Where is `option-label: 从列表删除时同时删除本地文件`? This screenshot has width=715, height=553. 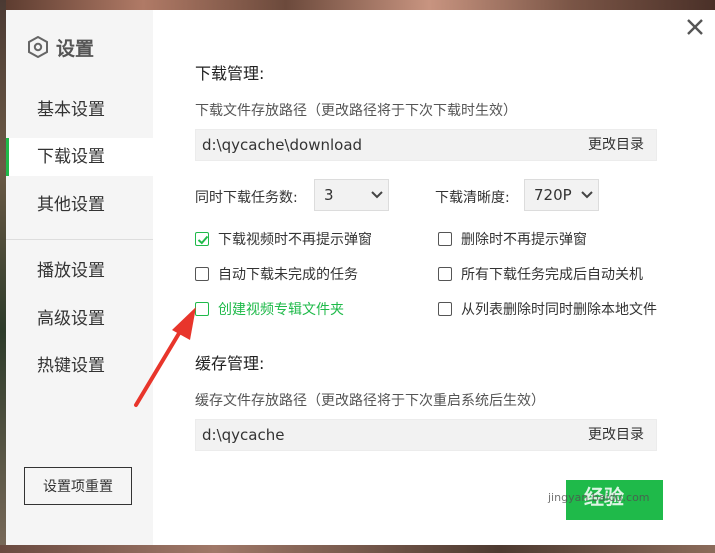
option-label: 从列表删除时同时删除本地文件 is located at coordinates (559, 310).